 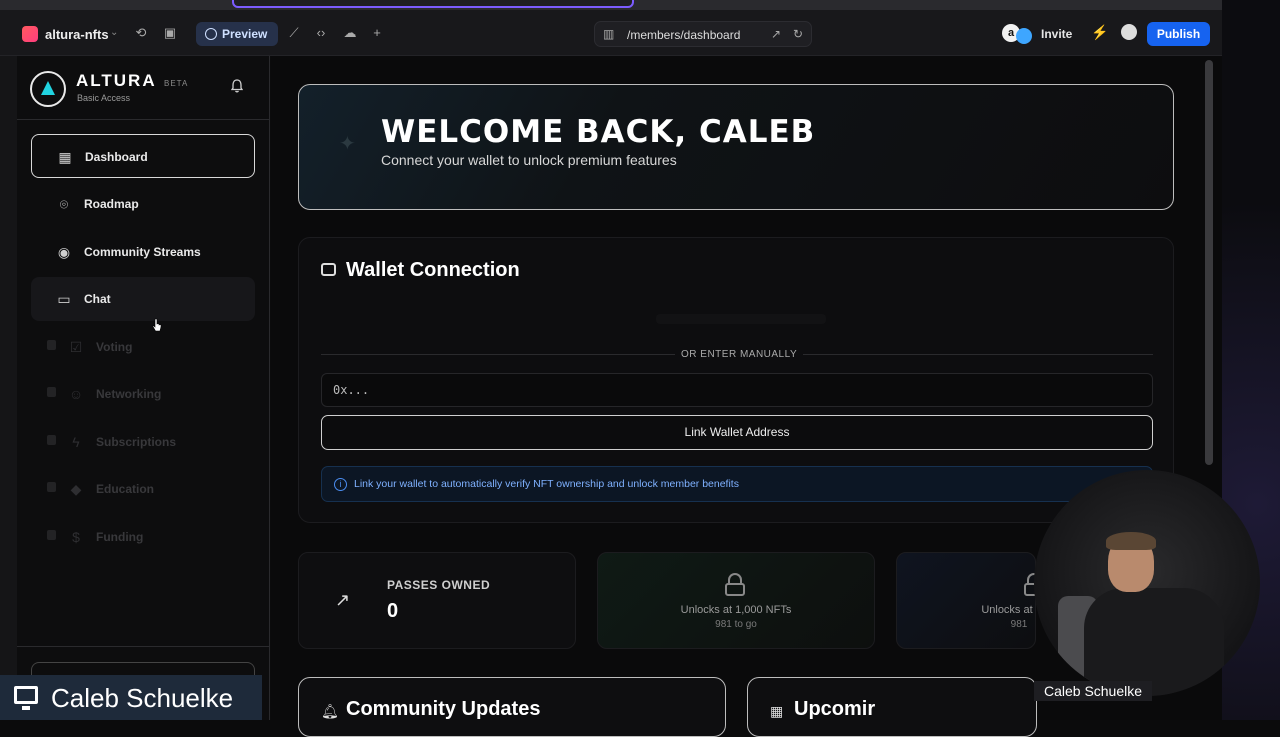 What do you see at coordinates (321, 33) in the screenshot?
I see `code-icon: ‹›` at bounding box center [321, 33].